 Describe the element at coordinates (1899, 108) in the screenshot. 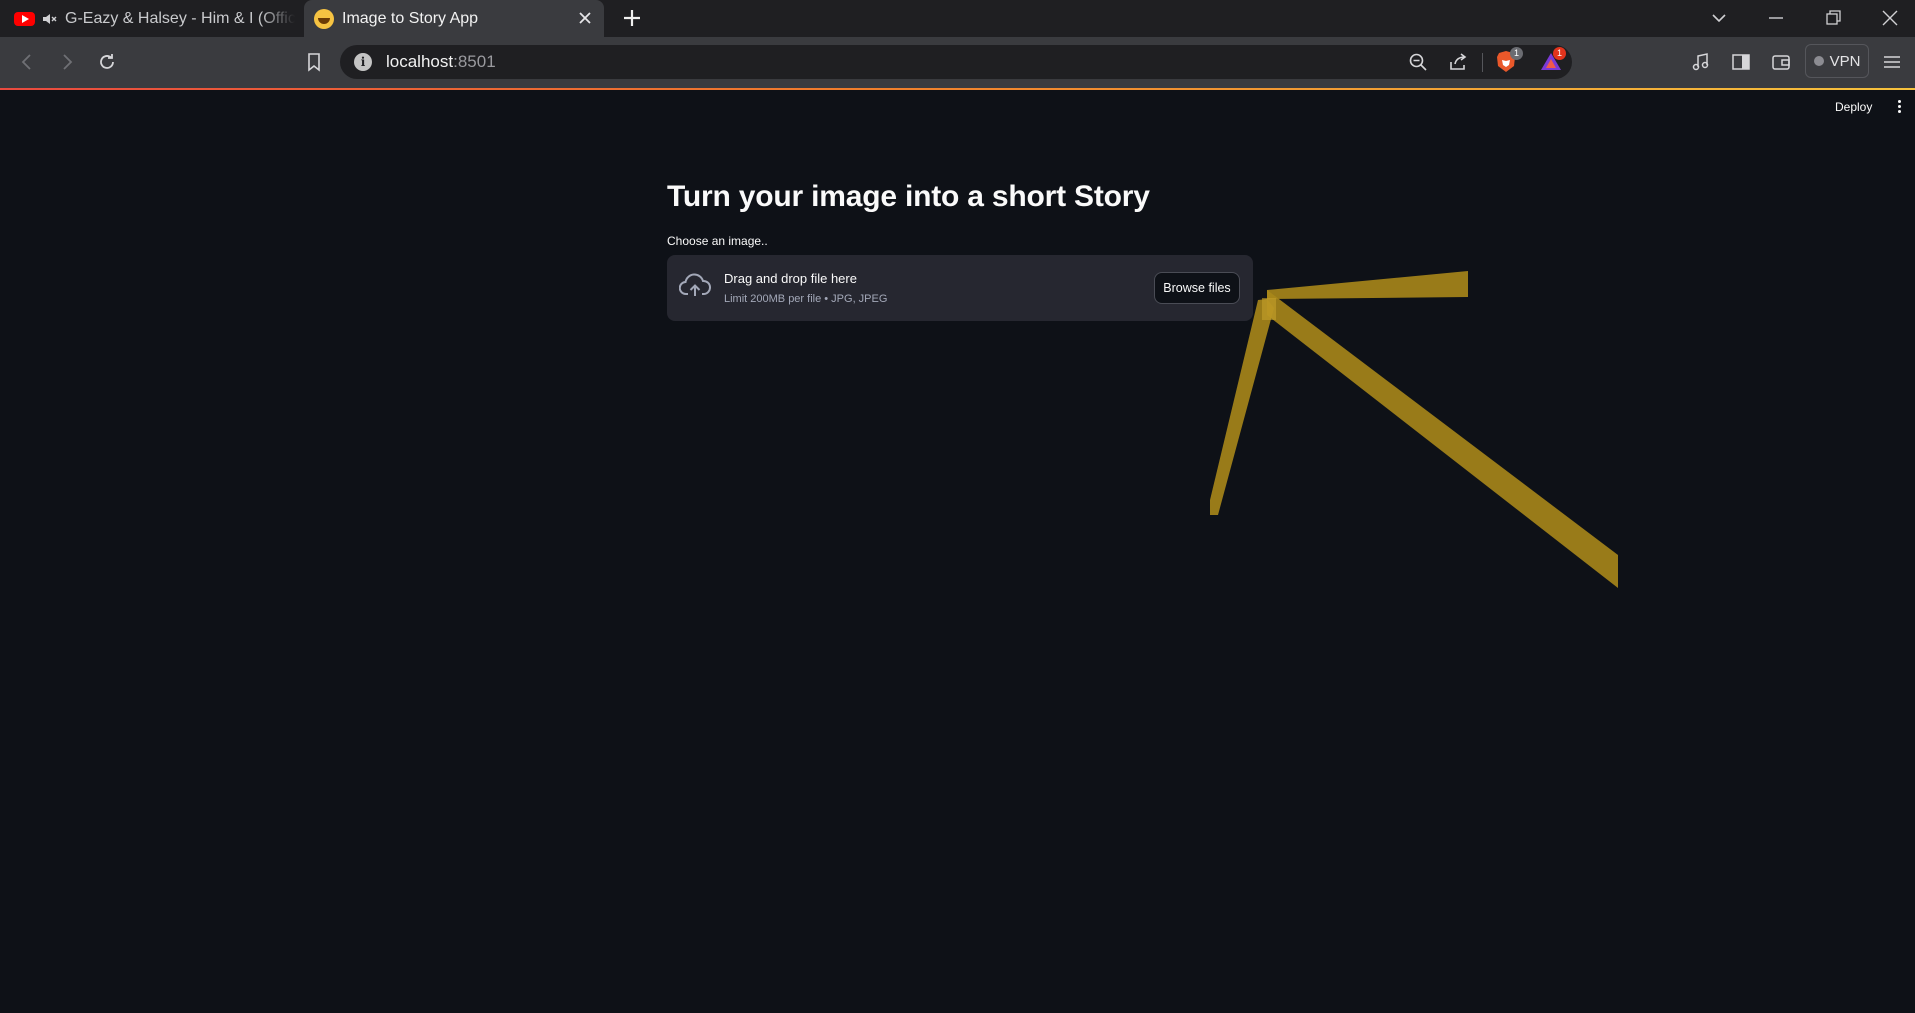

I see `main-menu-kebab-icon` at that location.